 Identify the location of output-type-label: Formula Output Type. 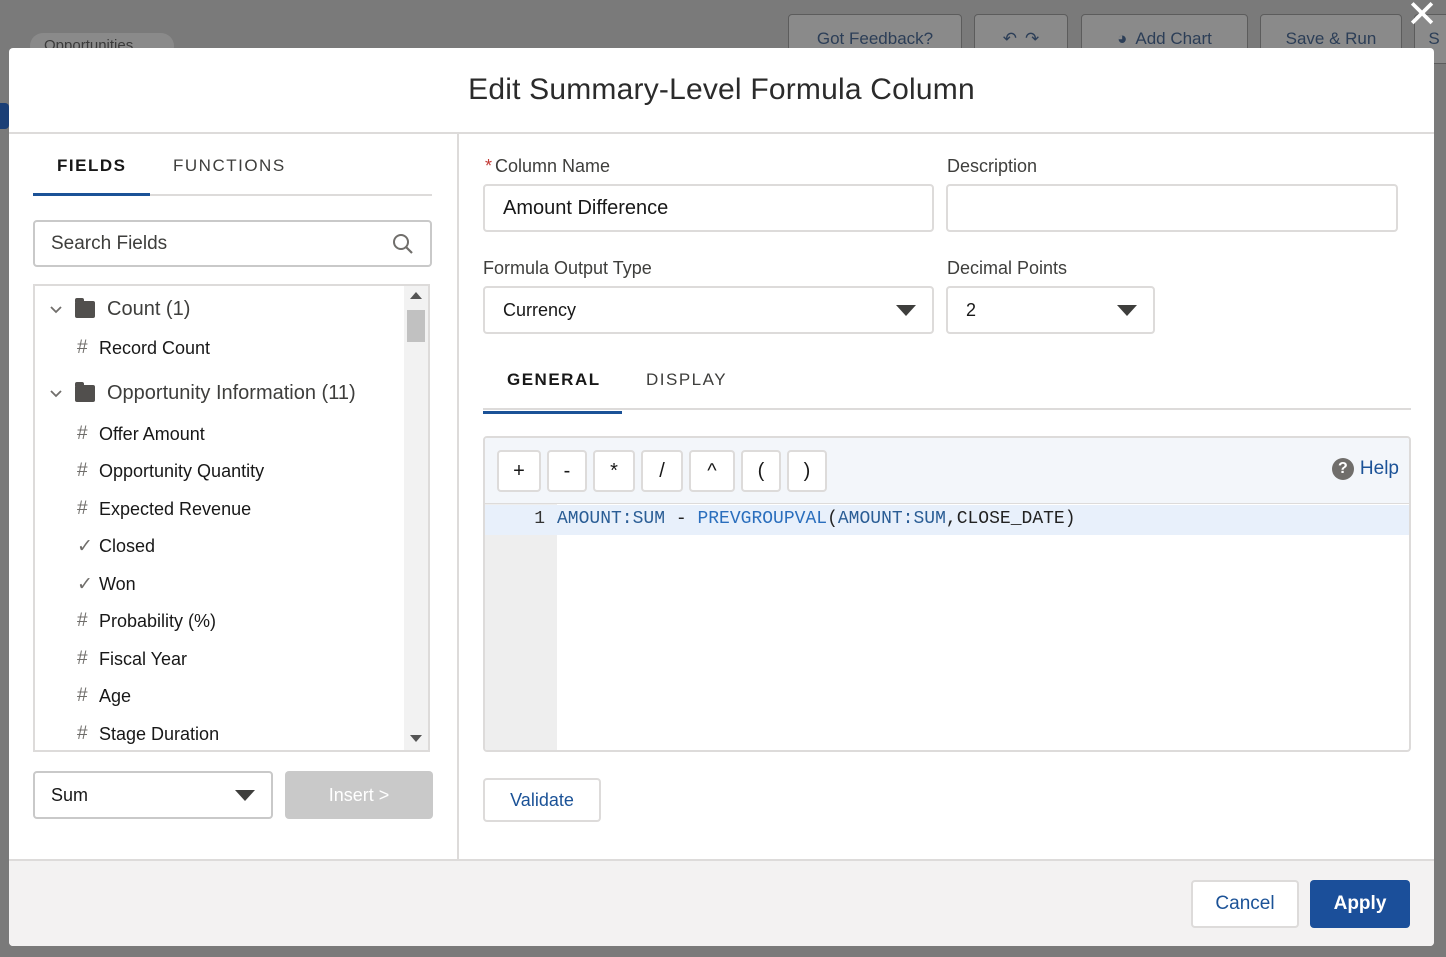
(567, 268).